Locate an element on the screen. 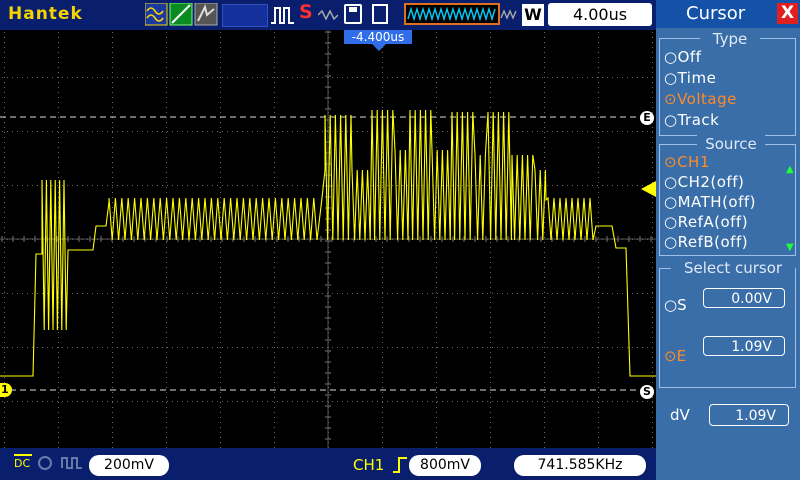  cursor-s-value: 0.00V is located at coordinates (744, 298).